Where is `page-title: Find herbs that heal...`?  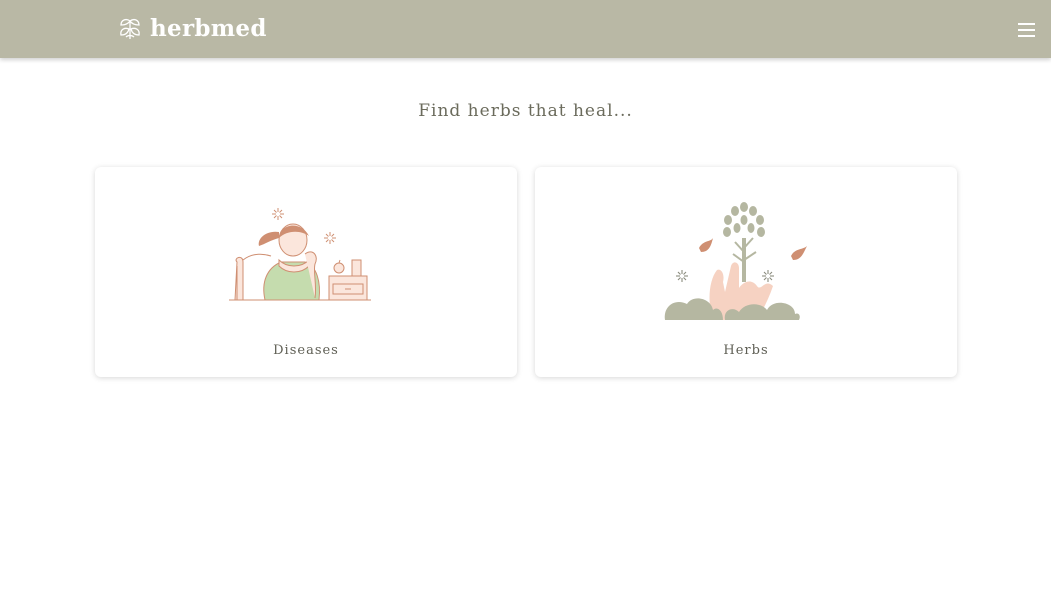
page-title: Find herbs that heal... is located at coordinates (525, 111).